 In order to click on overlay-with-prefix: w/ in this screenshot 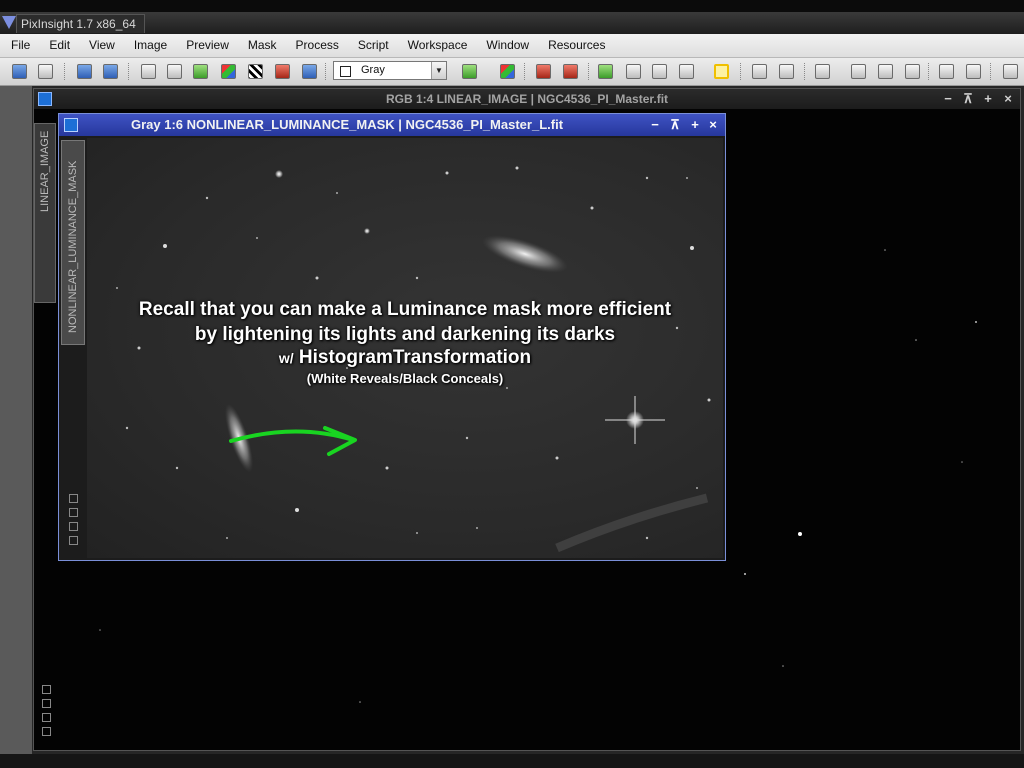, I will do `click(286, 358)`.